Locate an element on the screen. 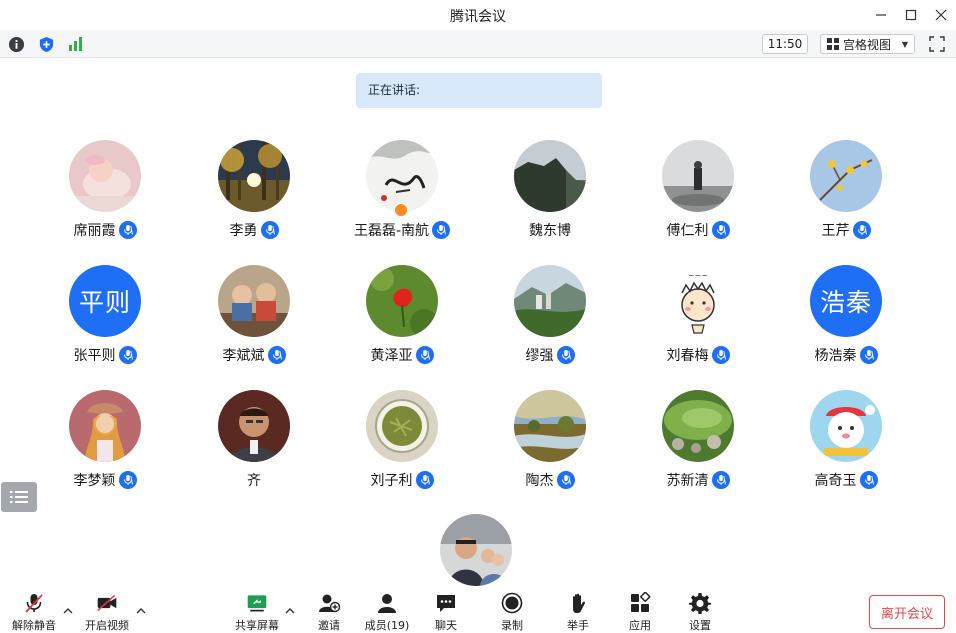  participant-name: 刘子利 is located at coordinates (391, 481).